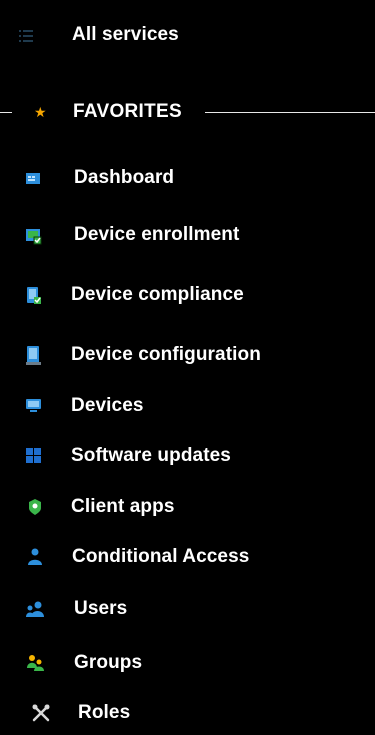  I want to click on software-updates-icon, so click(34, 456).